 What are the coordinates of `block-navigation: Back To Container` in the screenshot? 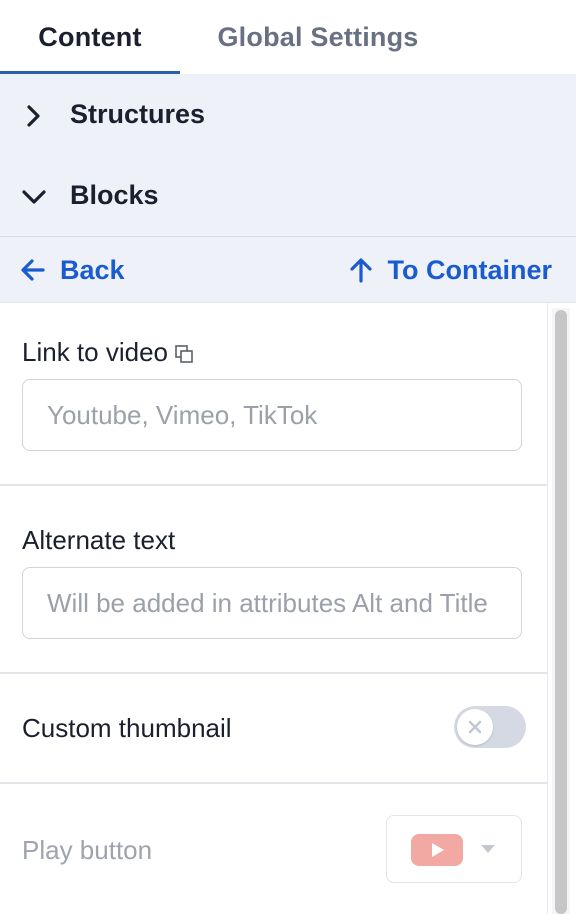 It's located at (288, 270).